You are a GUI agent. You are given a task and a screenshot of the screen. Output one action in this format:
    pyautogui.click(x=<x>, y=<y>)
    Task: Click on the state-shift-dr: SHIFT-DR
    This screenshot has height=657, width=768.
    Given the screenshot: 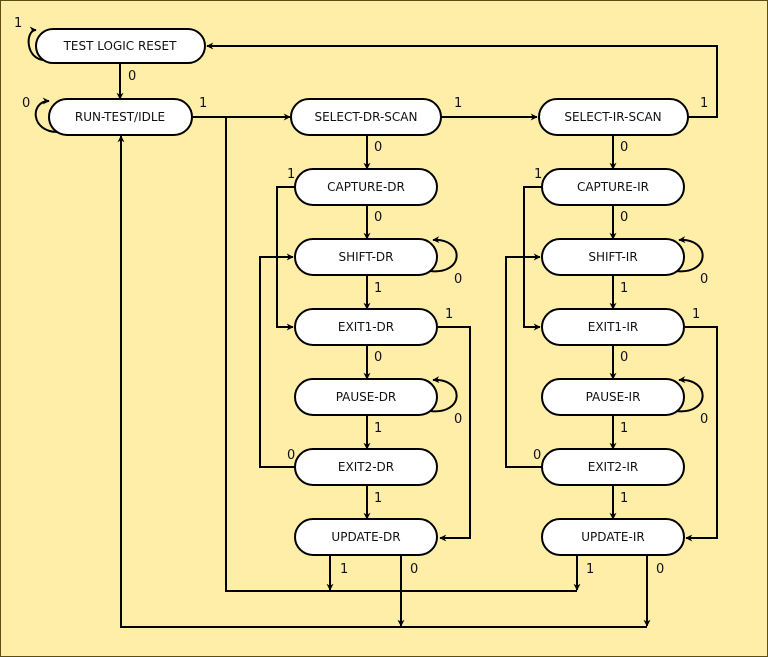 What is the action you would take?
    pyautogui.click(x=366, y=257)
    